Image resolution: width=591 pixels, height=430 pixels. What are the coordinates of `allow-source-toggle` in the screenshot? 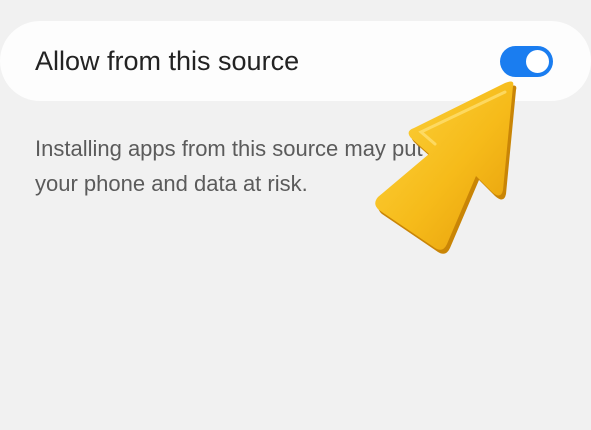 It's located at (526, 61).